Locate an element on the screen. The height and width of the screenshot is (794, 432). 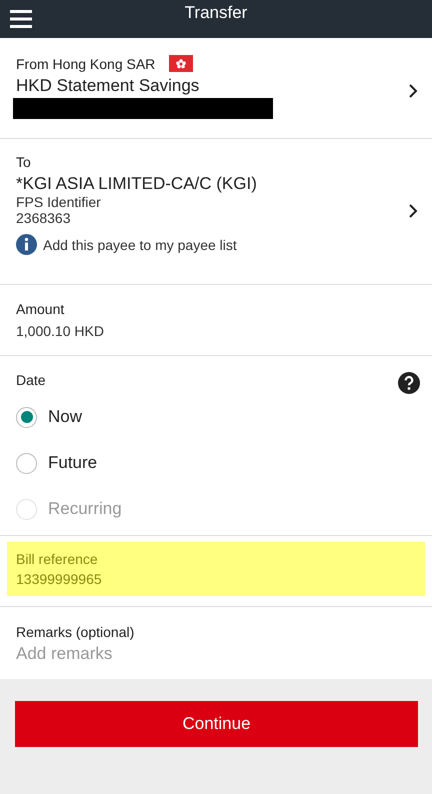
from-account-row: From Hong Kong SAR HKD Statement Savings is located at coordinates (216, 88).